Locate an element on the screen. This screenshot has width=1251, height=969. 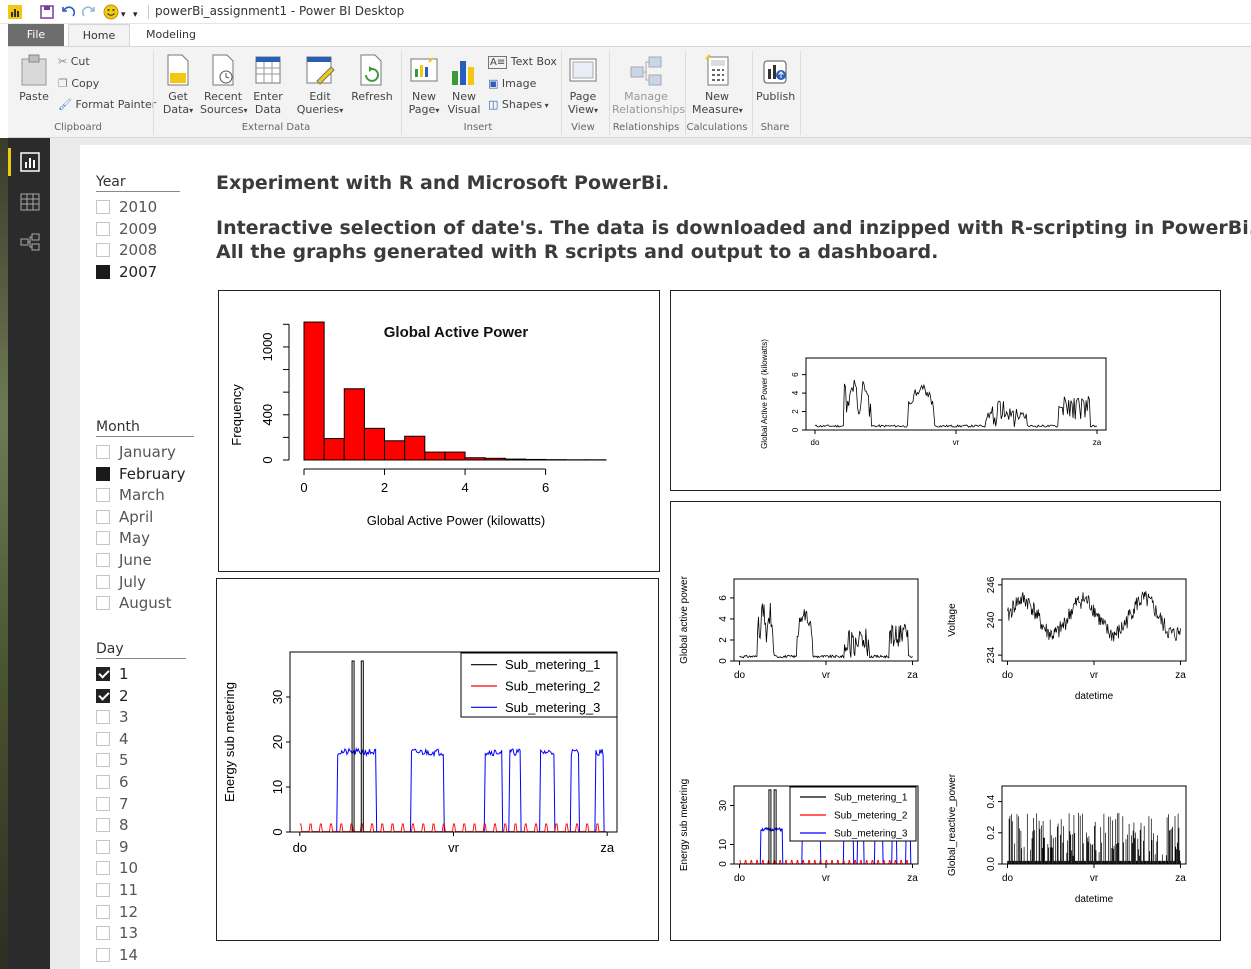
month-slicer-item-label: March is located at coordinates (142, 495).